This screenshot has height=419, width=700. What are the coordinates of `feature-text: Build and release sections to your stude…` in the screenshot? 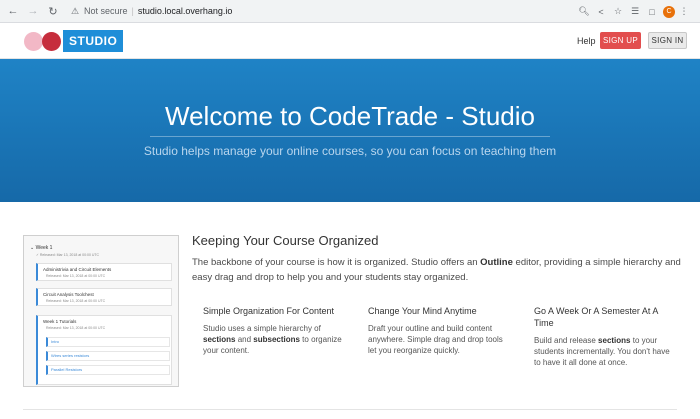 It's located at (602, 351).